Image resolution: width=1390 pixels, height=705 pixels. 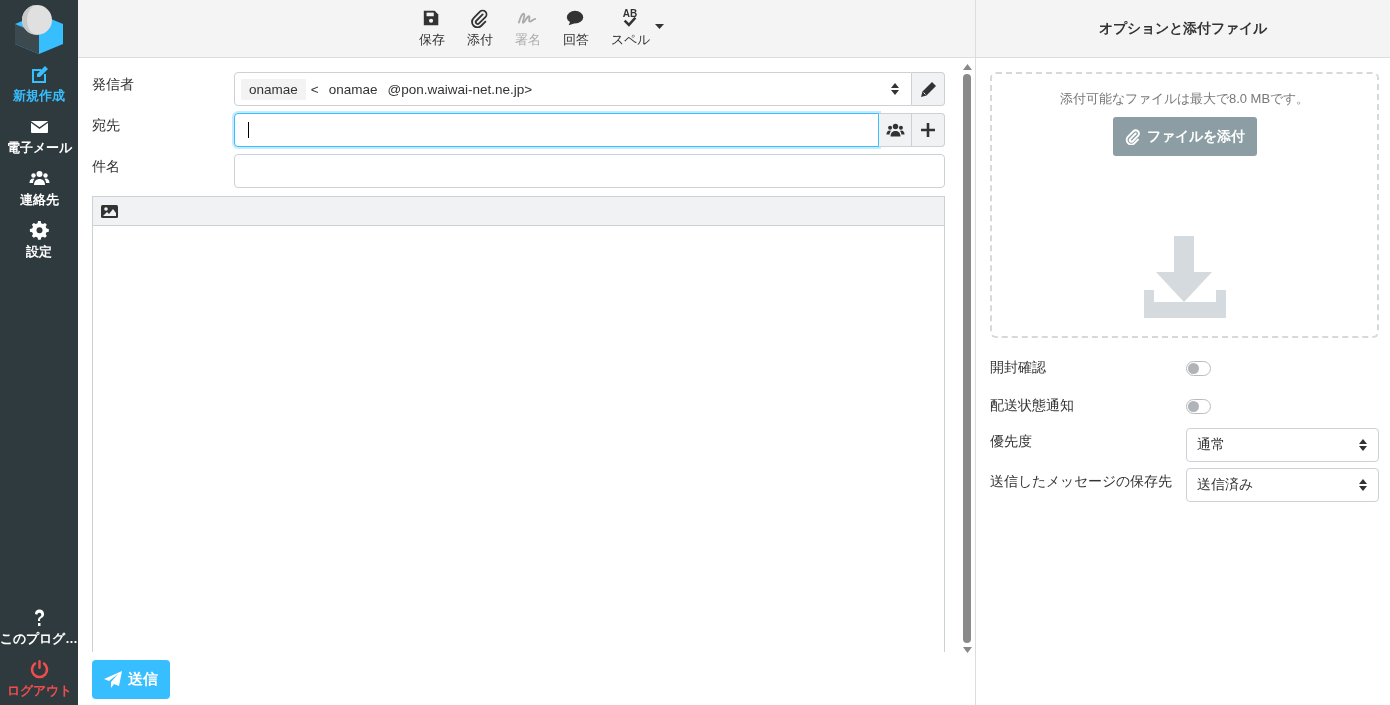 What do you see at coordinates (1282, 485) in the screenshot?
I see `dropdown-select: 送信済み` at bounding box center [1282, 485].